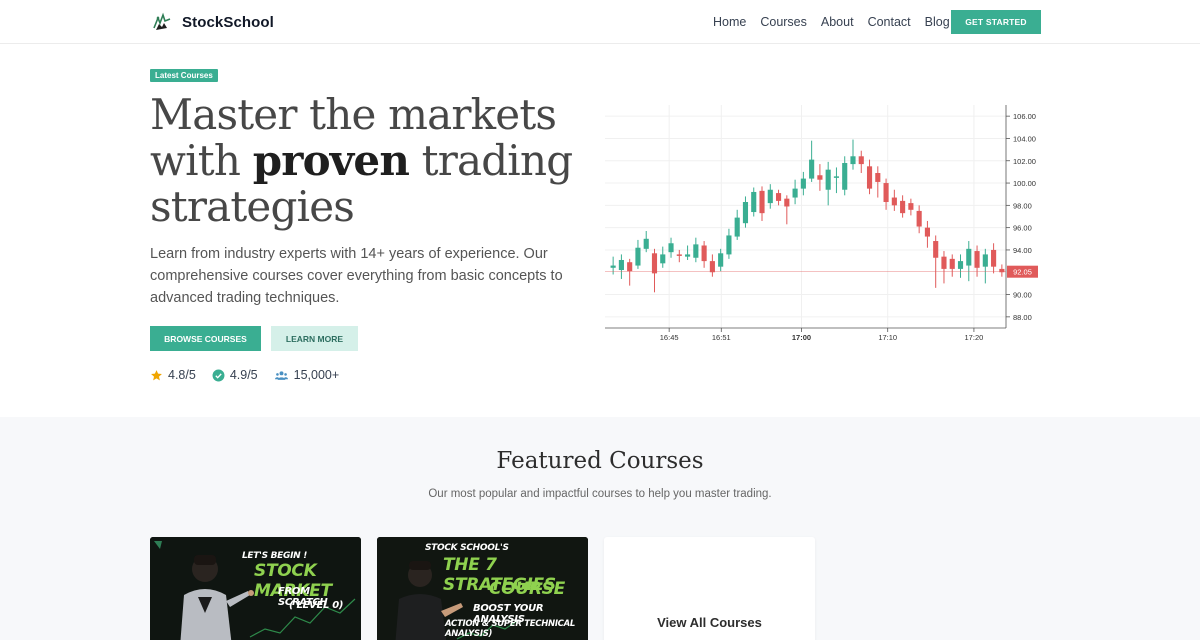  What do you see at coordinates (275, 556) in the screenshot?
I see `card1-line1: LET'S BEGIN !` at bounding box center [275, 556].